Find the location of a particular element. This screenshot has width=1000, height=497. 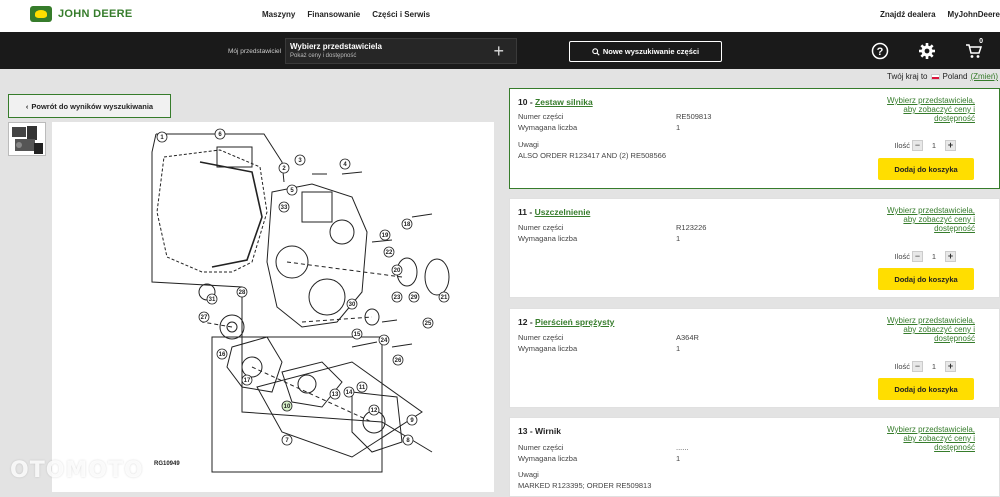

change-country-link: (Zmień) is located at coordinates (984, 76).